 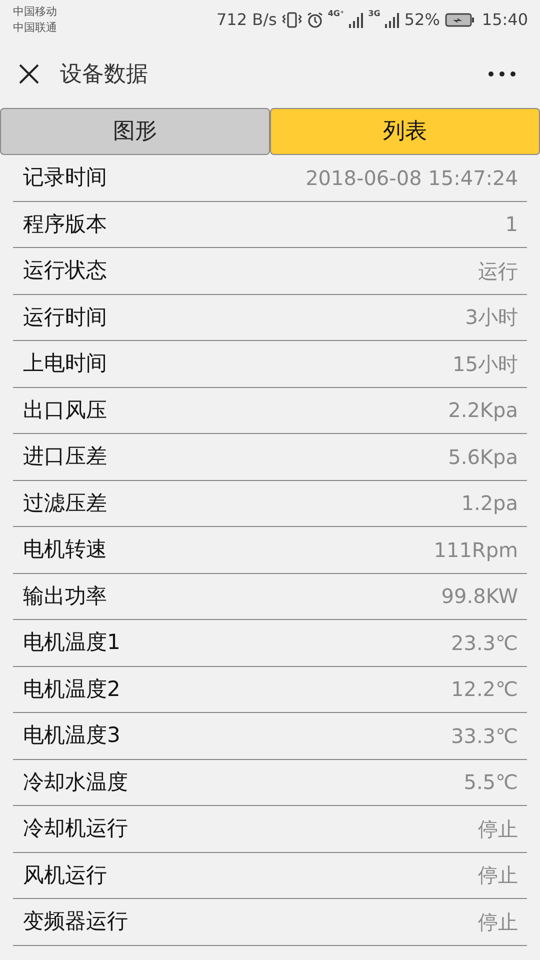 I want to click on field-value: 33.3℃, so click(x=484, y=736).